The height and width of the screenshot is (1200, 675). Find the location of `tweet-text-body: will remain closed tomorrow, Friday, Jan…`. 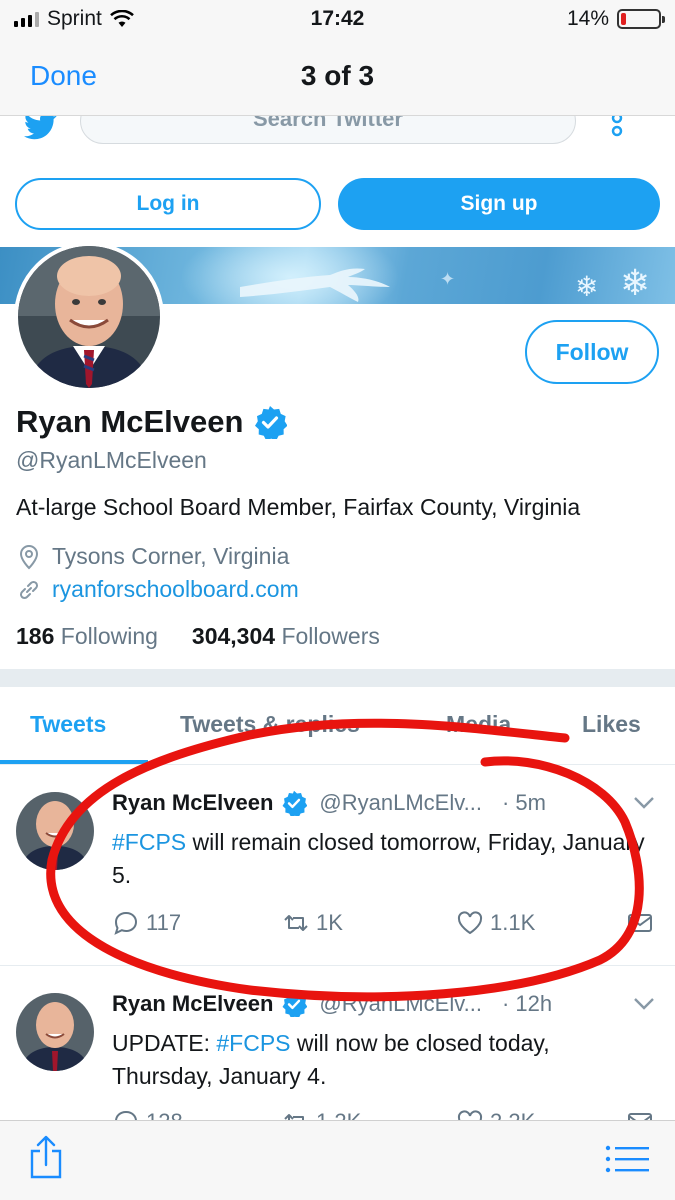

tweet-text-body: will remain closed tomorrow, Friday, Jan… is located at coordinates (378, 858).